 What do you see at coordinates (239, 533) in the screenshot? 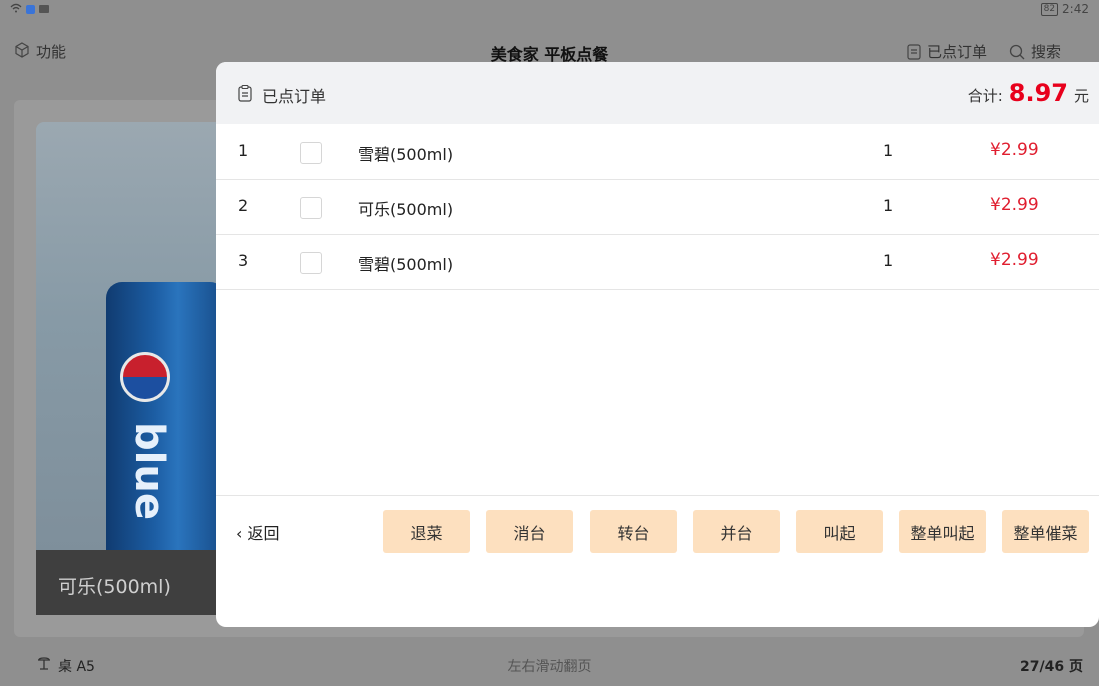
I see `chevron-left-icon: ‹` at bounding box center [239, 533].